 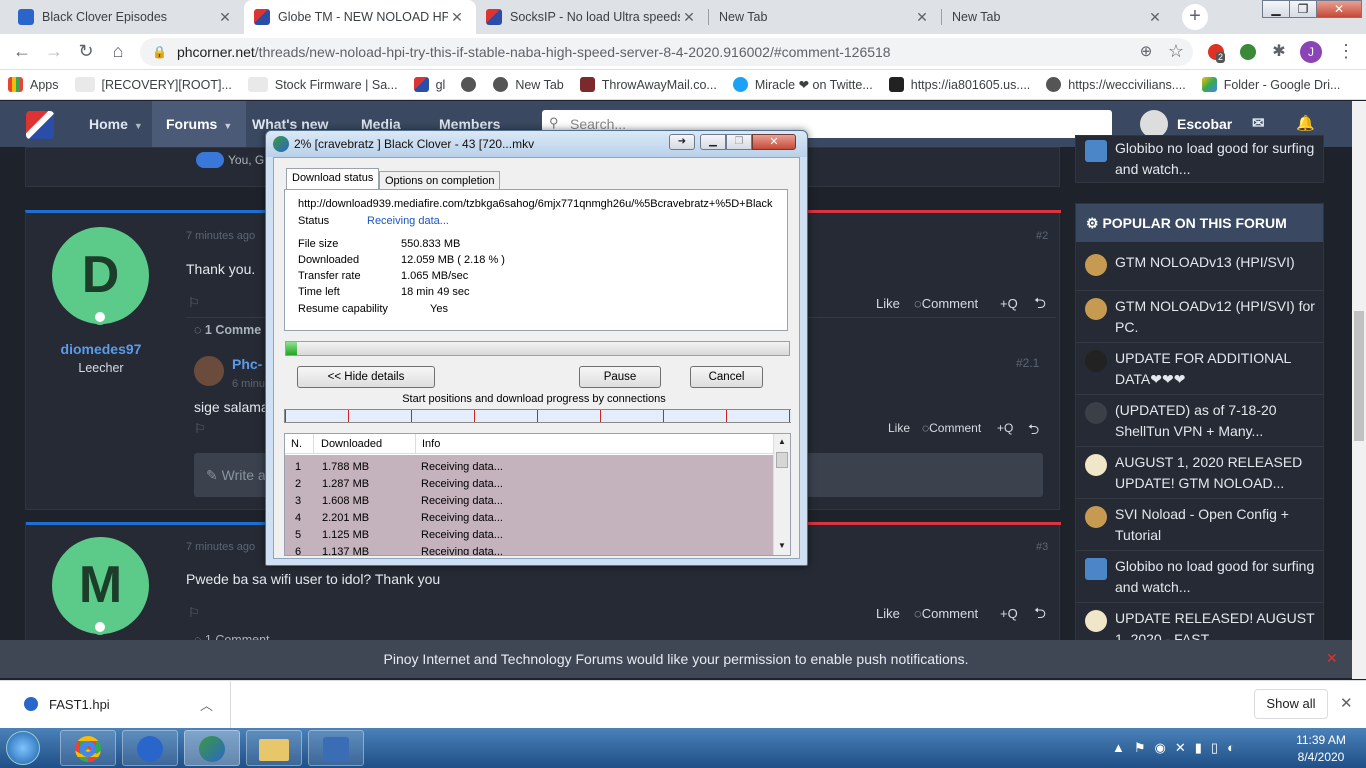 I want to click on show-all-button: Show all, so click(x=1291, y=704).